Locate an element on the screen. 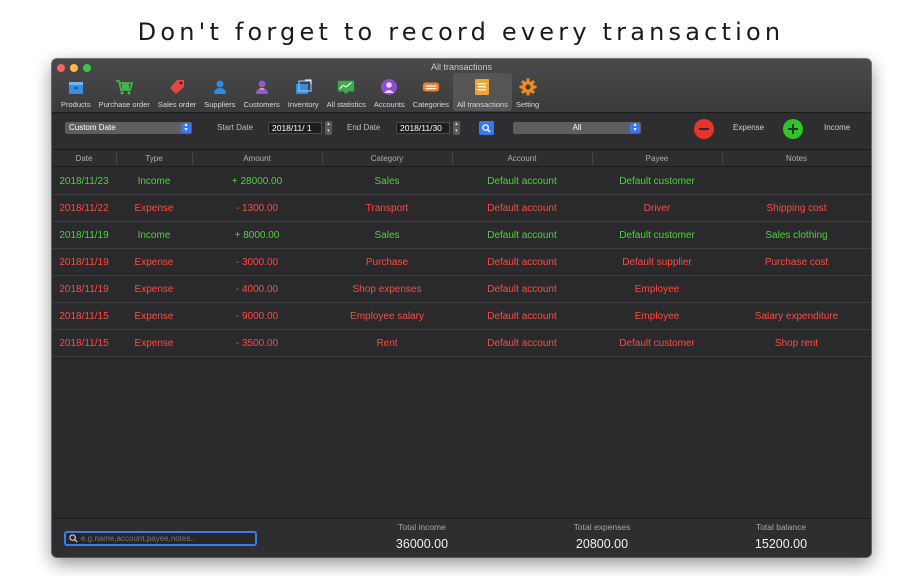 The height and width of the screenshot is (576, 922). column-header-category: Category is located at coordinates (387, 158).